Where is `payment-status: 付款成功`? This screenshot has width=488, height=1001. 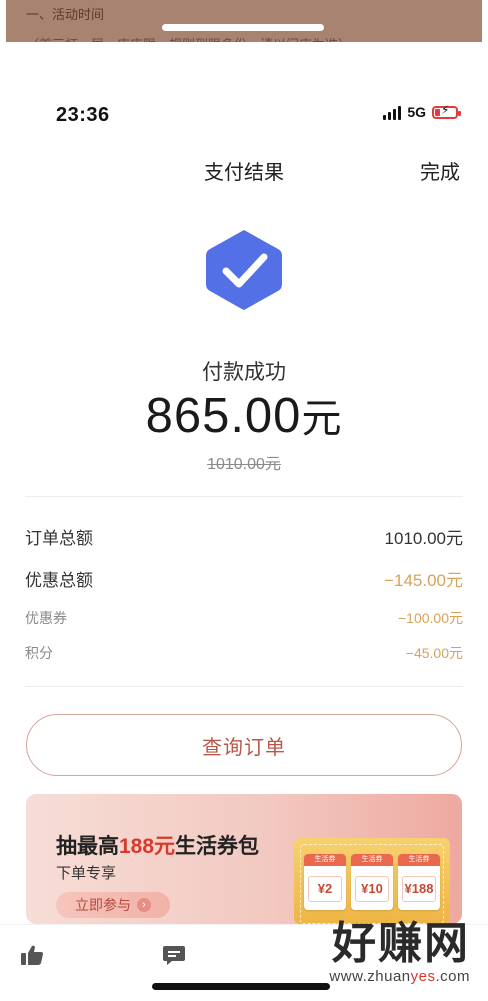
payment-status: 付款成功 is located at coordinates (244, 372).